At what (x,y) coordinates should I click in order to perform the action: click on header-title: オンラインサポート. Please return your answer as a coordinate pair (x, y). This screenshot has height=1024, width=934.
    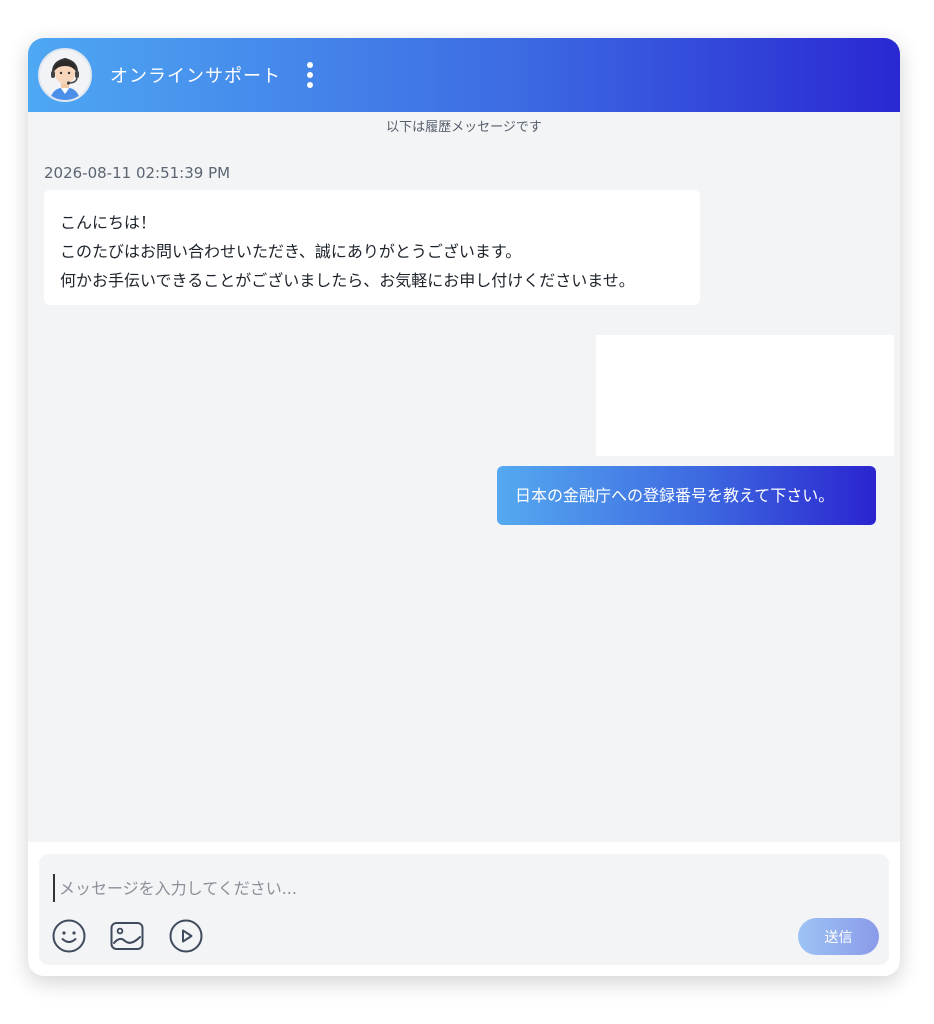
    Looking at the image, I should click on (195, 76).